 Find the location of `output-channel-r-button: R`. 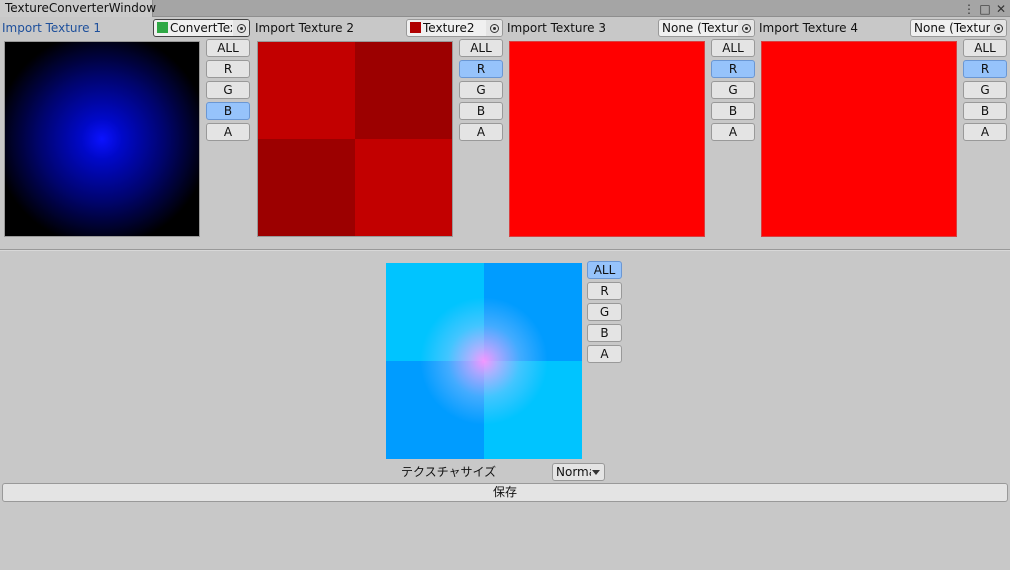

output-channel-r-button: R is located at coordinates (604, 291).